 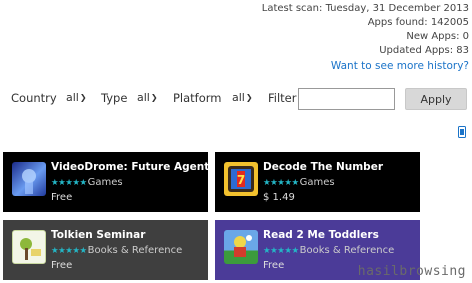 I want to click on latest-scan-text: Latest scan: Tuesday, 31 December 2013, so click(x=365, y=8).